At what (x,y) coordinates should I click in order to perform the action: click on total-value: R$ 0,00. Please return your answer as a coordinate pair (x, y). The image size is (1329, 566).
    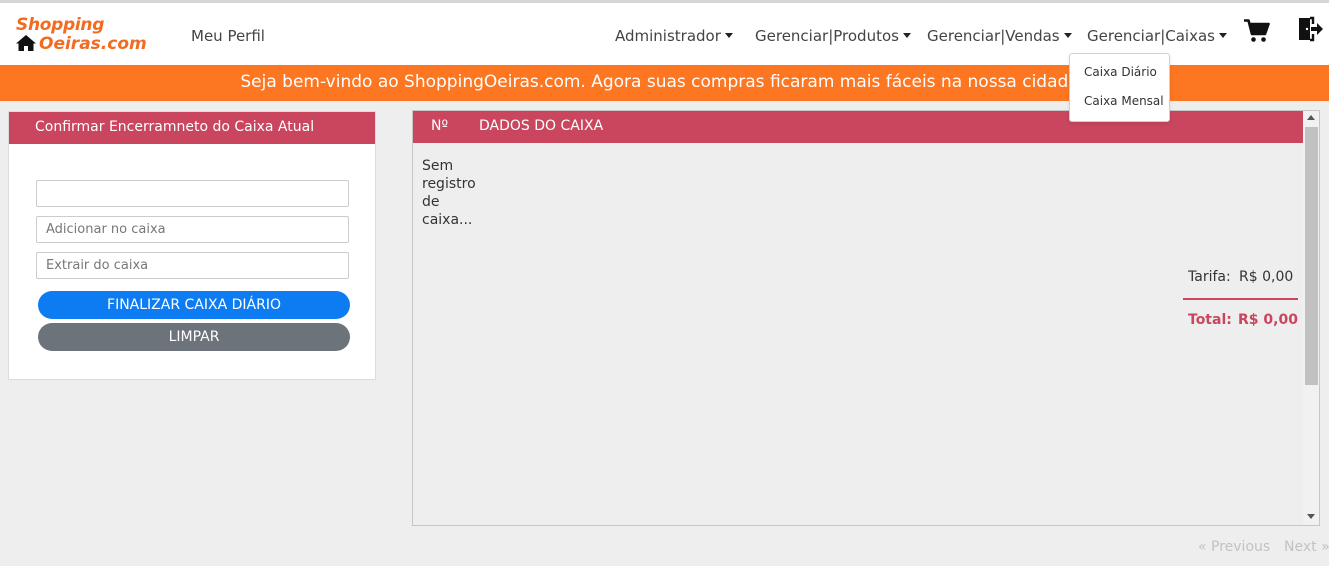
    Looking at the image, I should click on (1268, 320).